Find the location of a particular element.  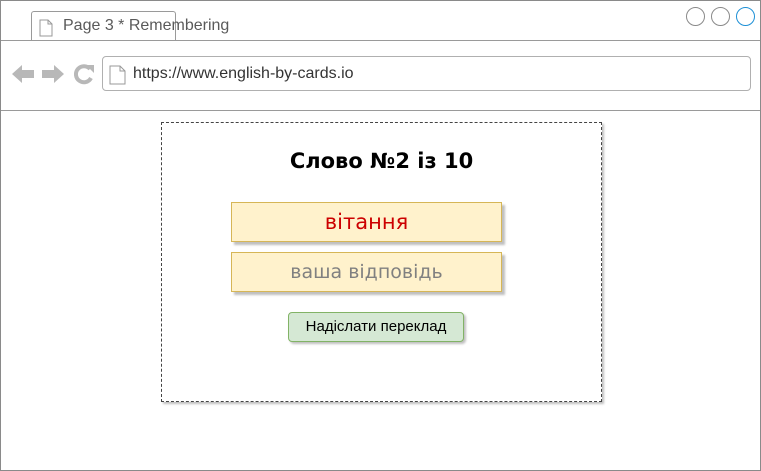

tab-bar-divider is located at coordinates (380, 40).